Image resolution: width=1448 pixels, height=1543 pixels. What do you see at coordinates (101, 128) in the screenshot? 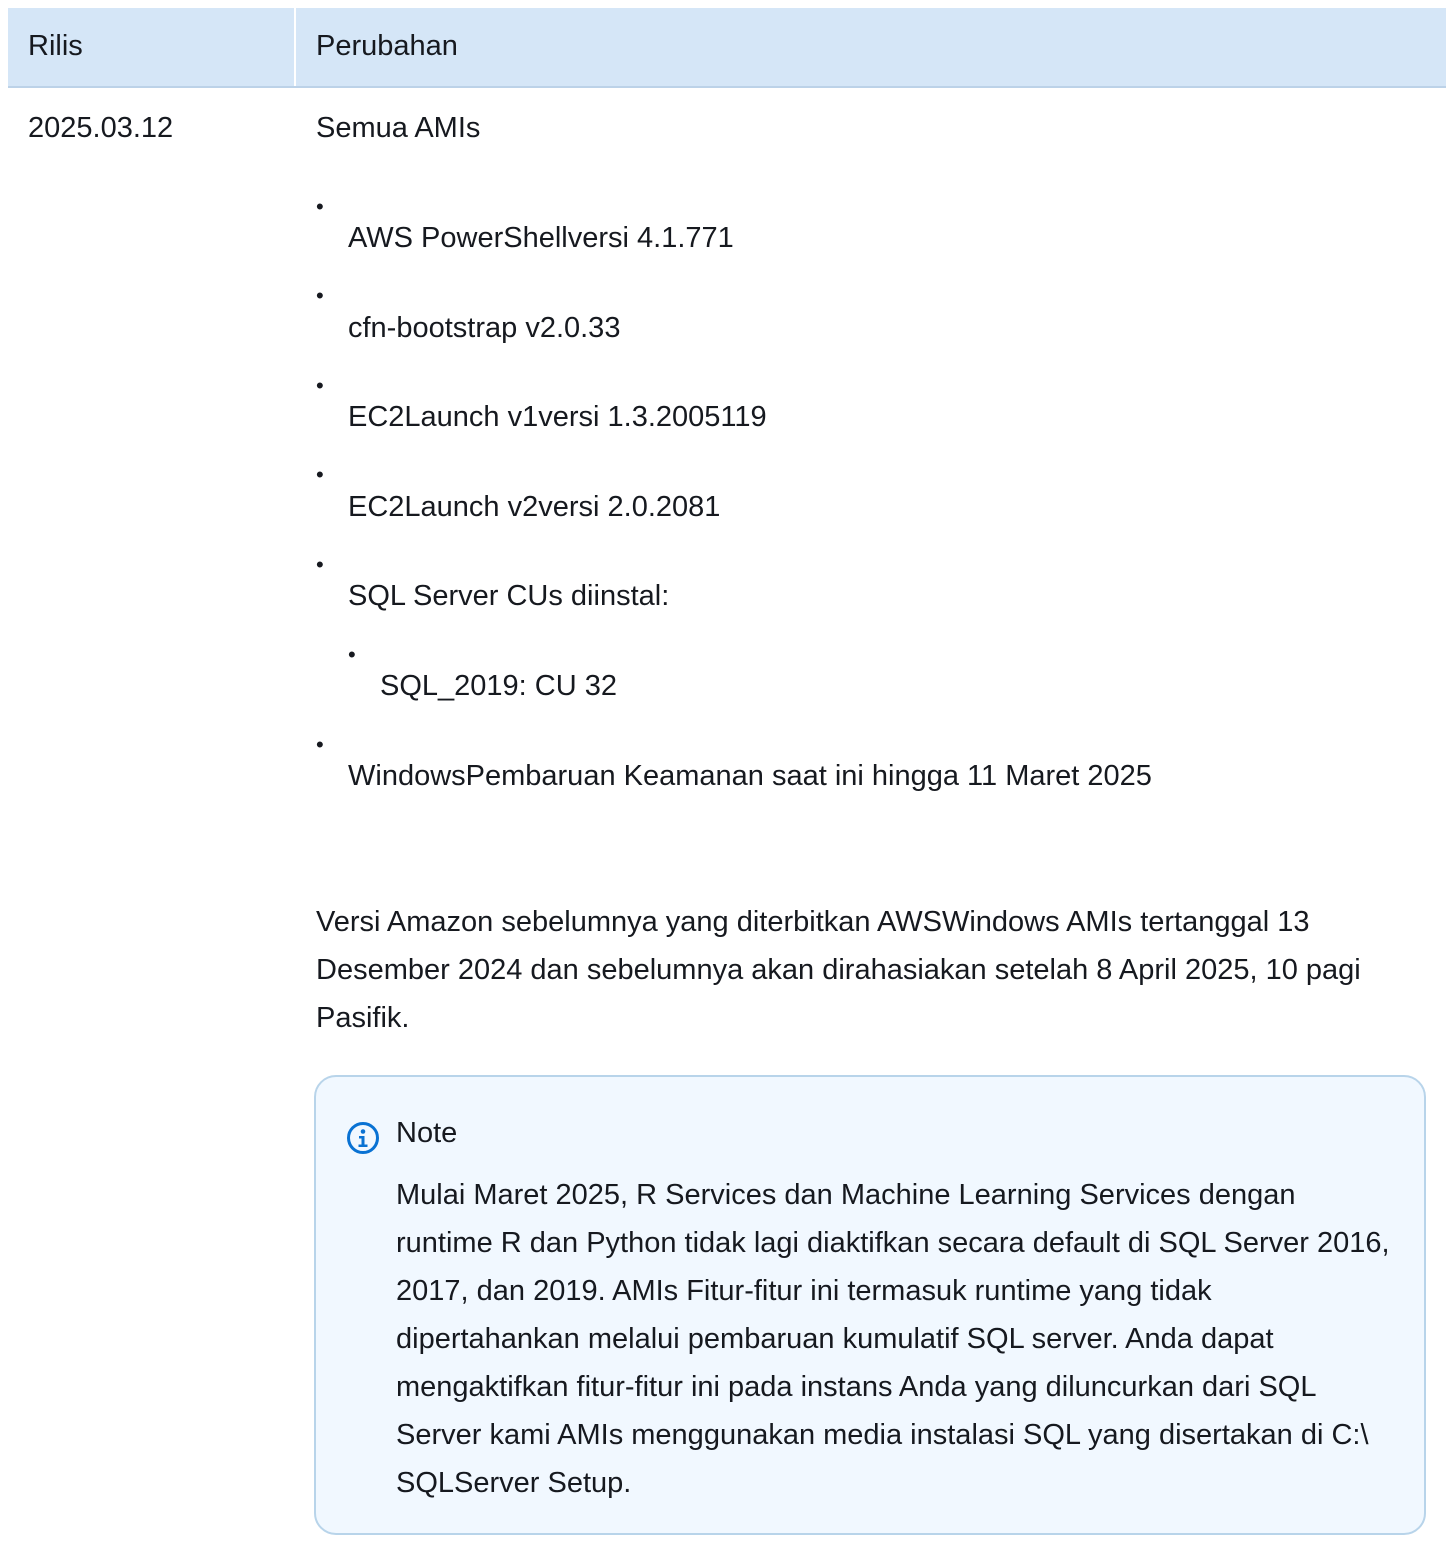
I see `release-version-cell: 2025.03.12` at bounding box center [101, 128].